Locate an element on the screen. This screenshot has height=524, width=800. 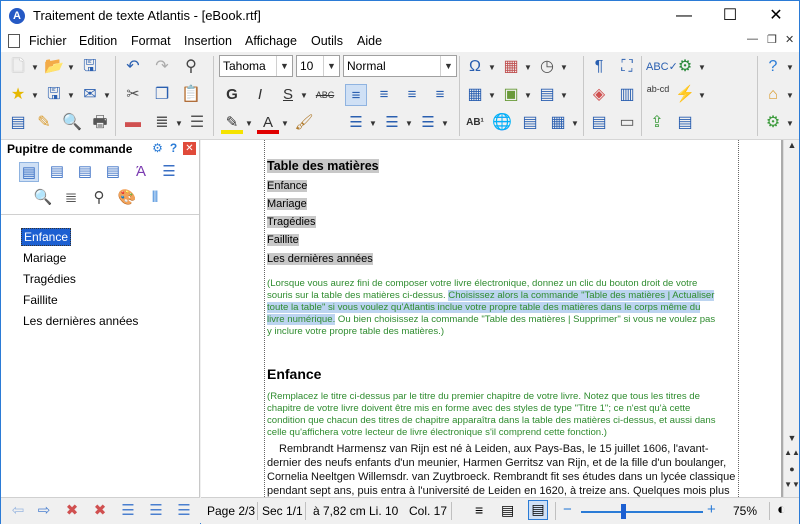
align-right-button: ≡ is located at coordinates (412, 95).